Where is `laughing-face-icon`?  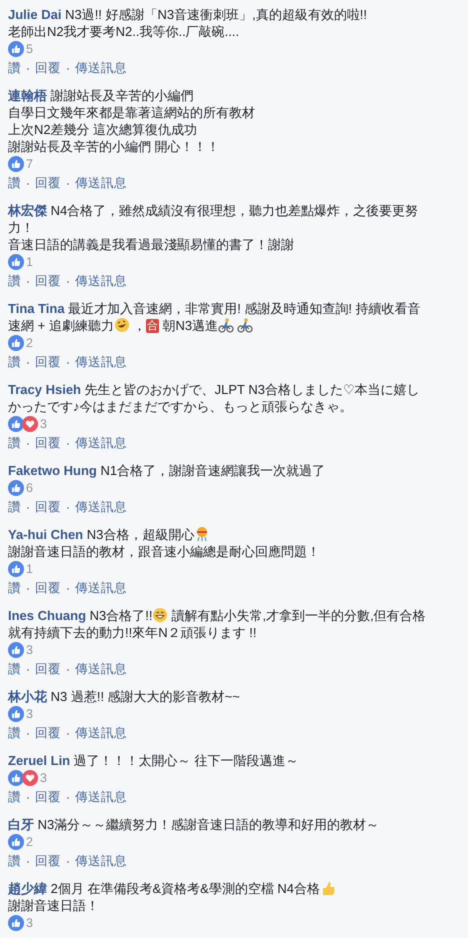
laughing-face-icon is located at coordinates (122, 325).